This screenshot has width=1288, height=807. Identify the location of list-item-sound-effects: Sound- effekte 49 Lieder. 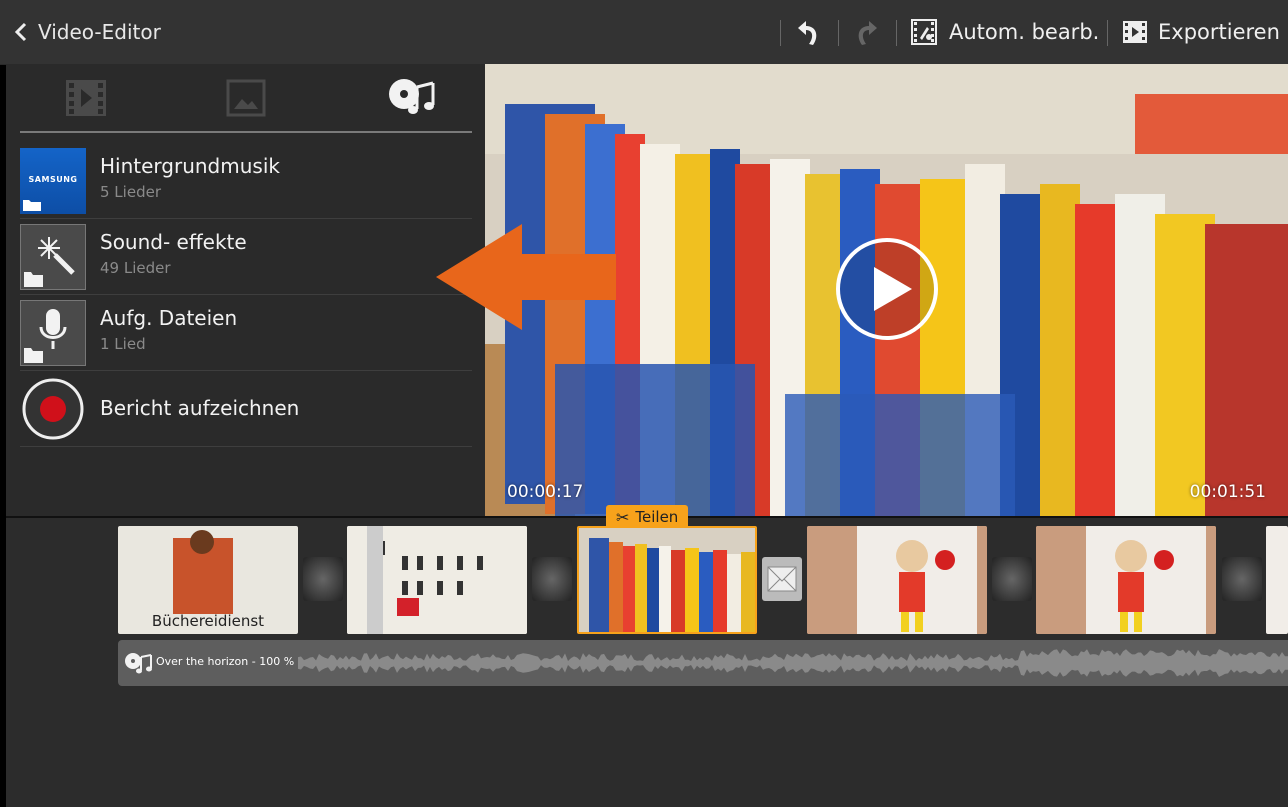
(246, 256).